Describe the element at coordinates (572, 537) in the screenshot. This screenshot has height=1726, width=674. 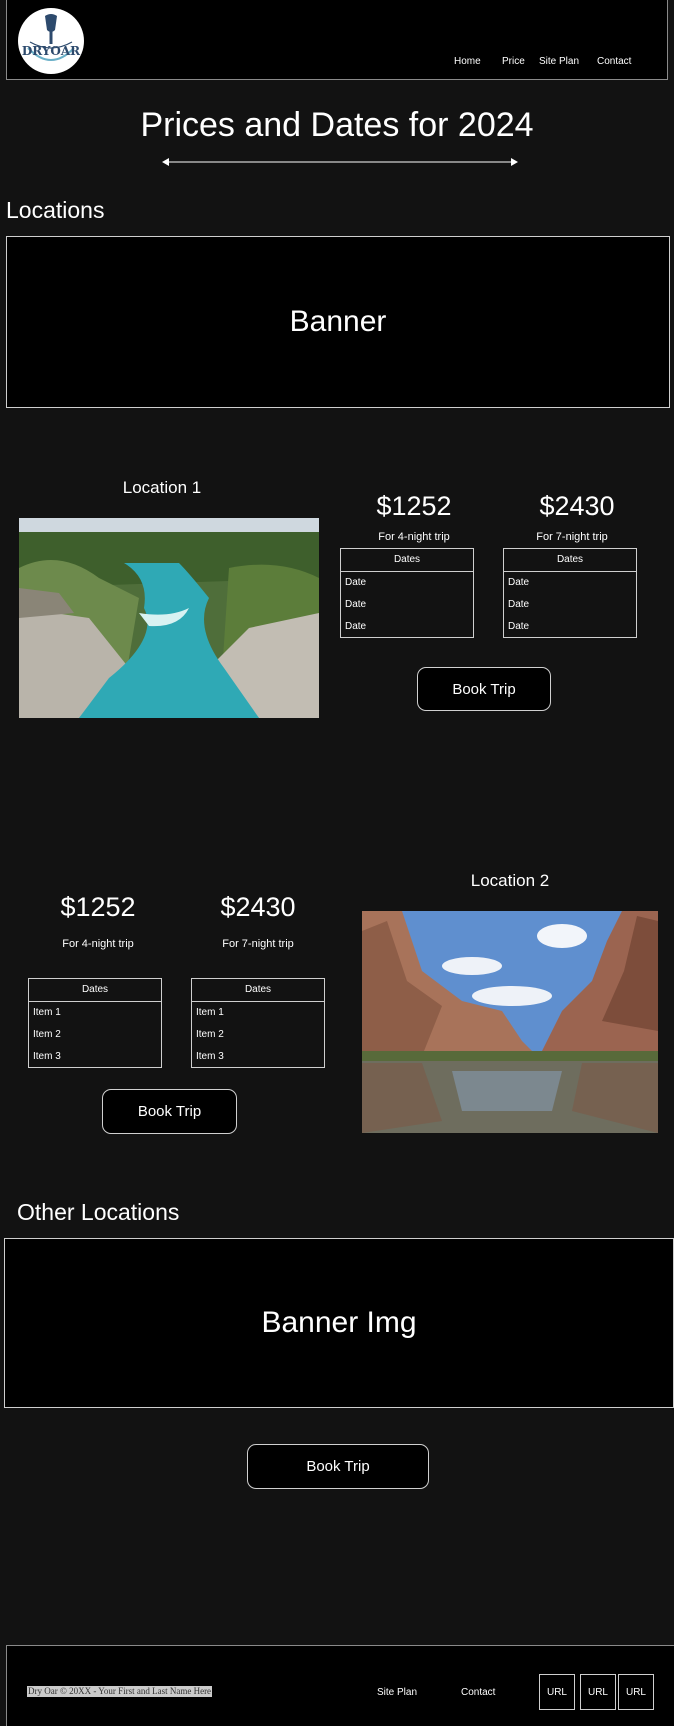
I see `location-1-sub-7night: For 7-night trip` at that location.